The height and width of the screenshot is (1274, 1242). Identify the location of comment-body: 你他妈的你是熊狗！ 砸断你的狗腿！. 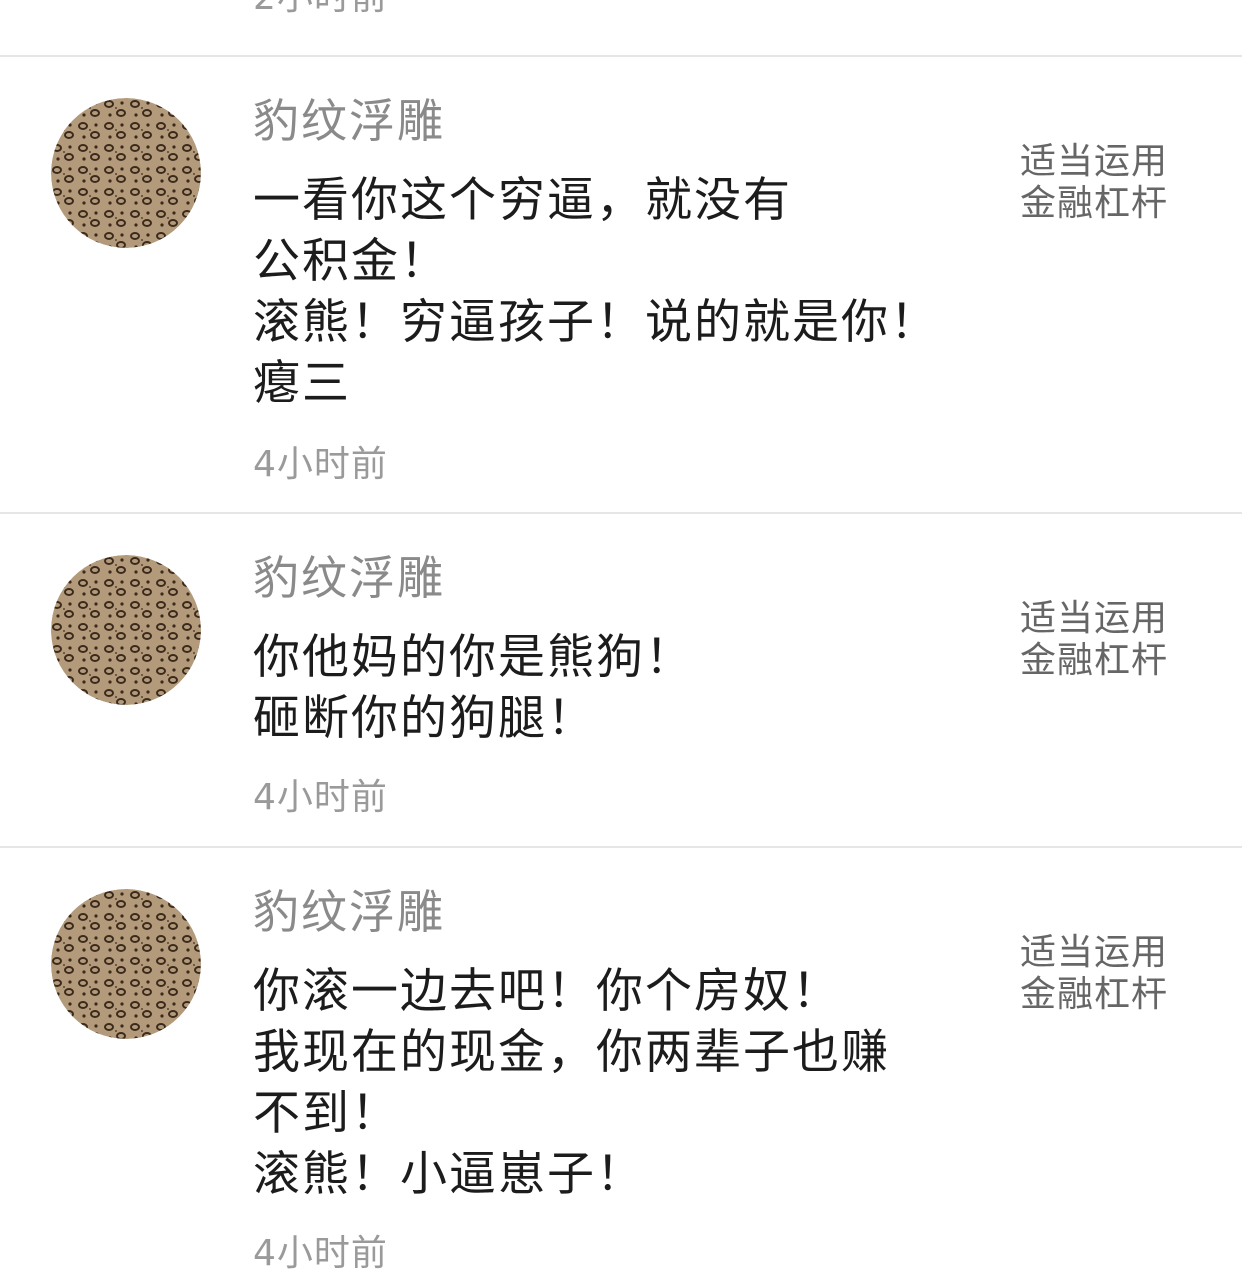
(623, 688).